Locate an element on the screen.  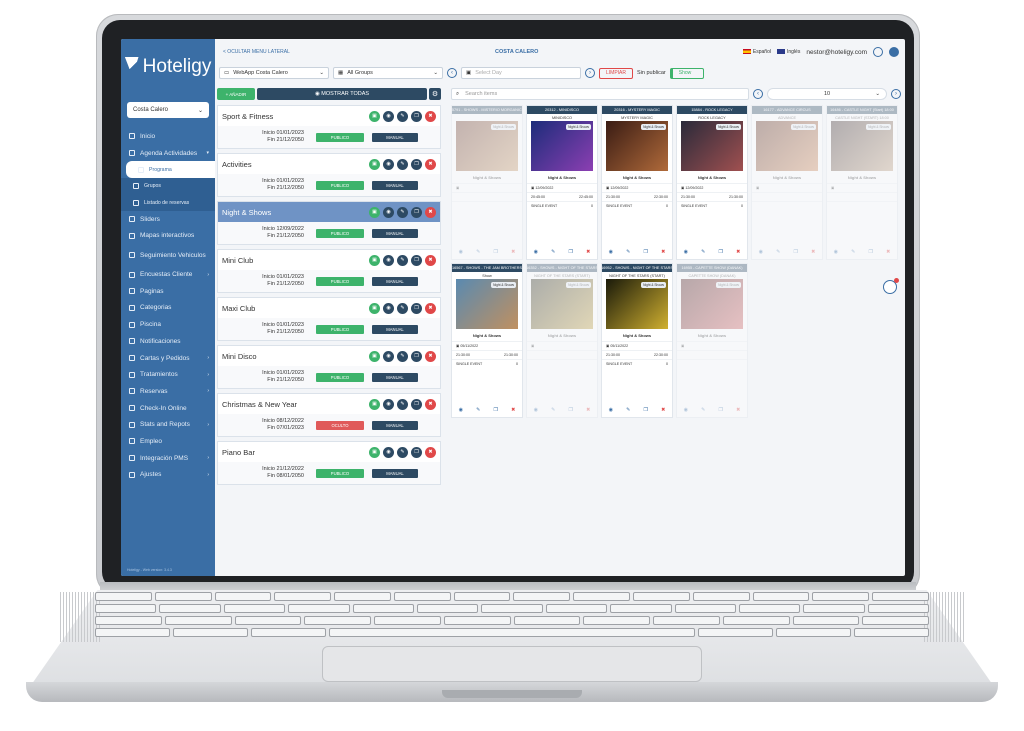
hotel-select: Costa Calero ⌄ is located at coordinates (168, 110).